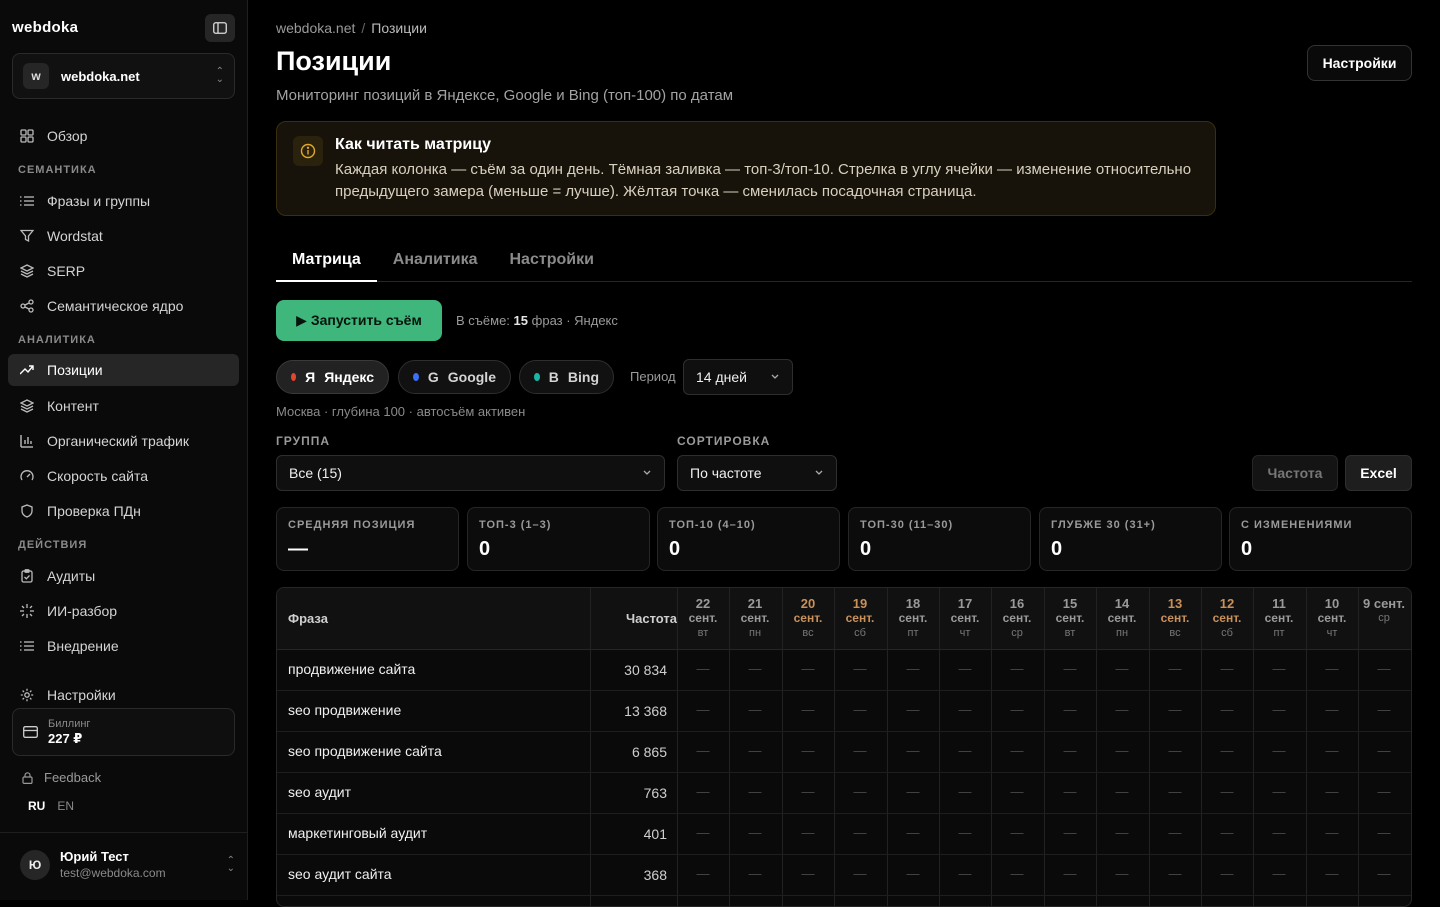  Describe the element at coordinates (308, 618) in the screenshot. I see `column-header-phrase: Фраза` at that location.